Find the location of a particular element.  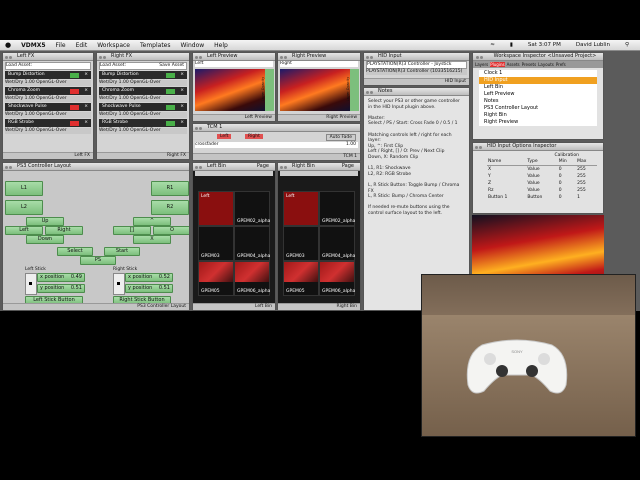

column-header: Name is located at coordinates (507, 162).